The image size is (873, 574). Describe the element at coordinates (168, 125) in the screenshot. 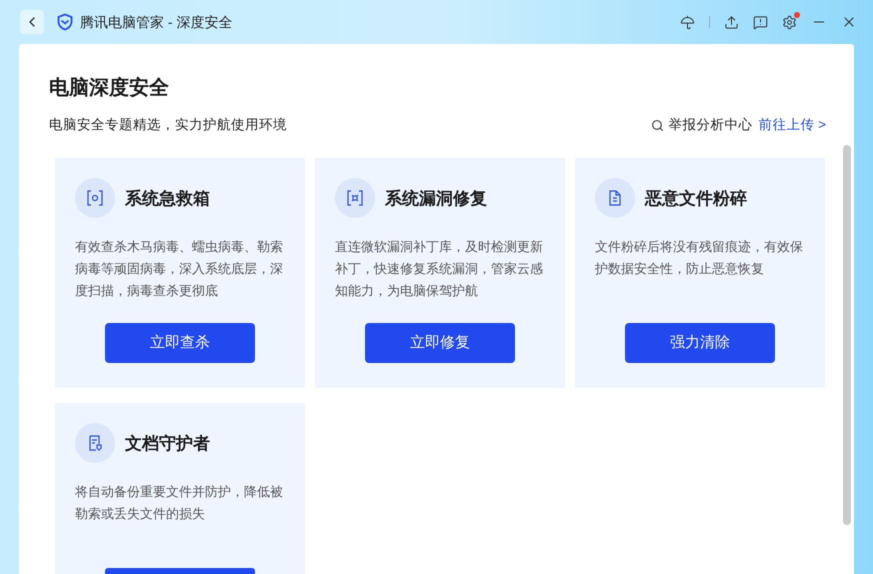

I see `page-subtitle: 电脑安全专题精选，实力护航使用环境` at that location.